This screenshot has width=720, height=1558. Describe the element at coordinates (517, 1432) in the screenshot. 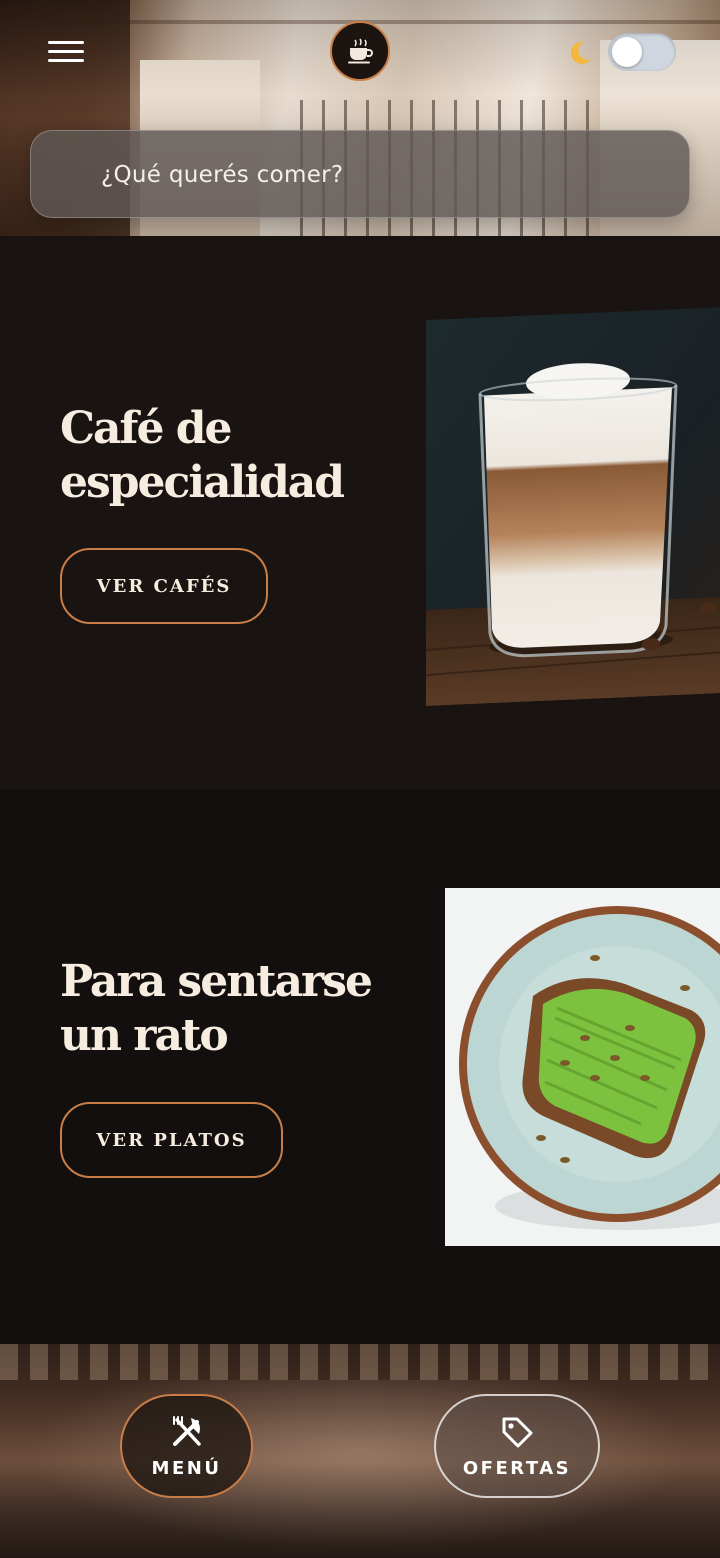

I see `price-tag-icon` at that location.